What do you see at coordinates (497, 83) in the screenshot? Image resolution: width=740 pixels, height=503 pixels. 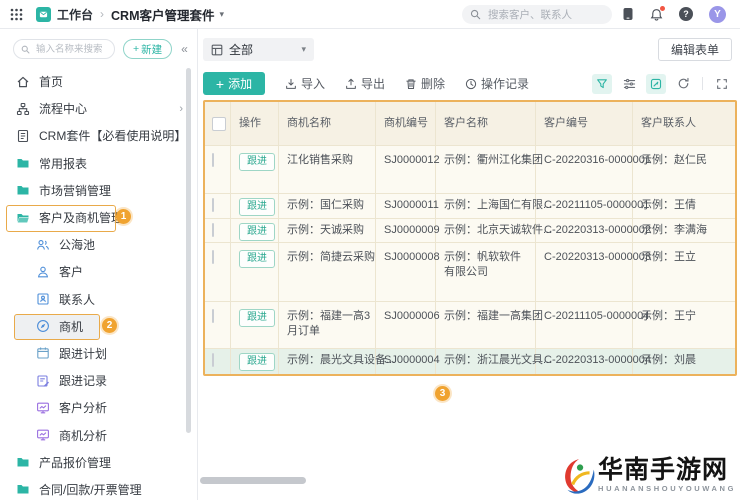 I see `operation-history-button: 操作记录` at bounding box center [497, 83].